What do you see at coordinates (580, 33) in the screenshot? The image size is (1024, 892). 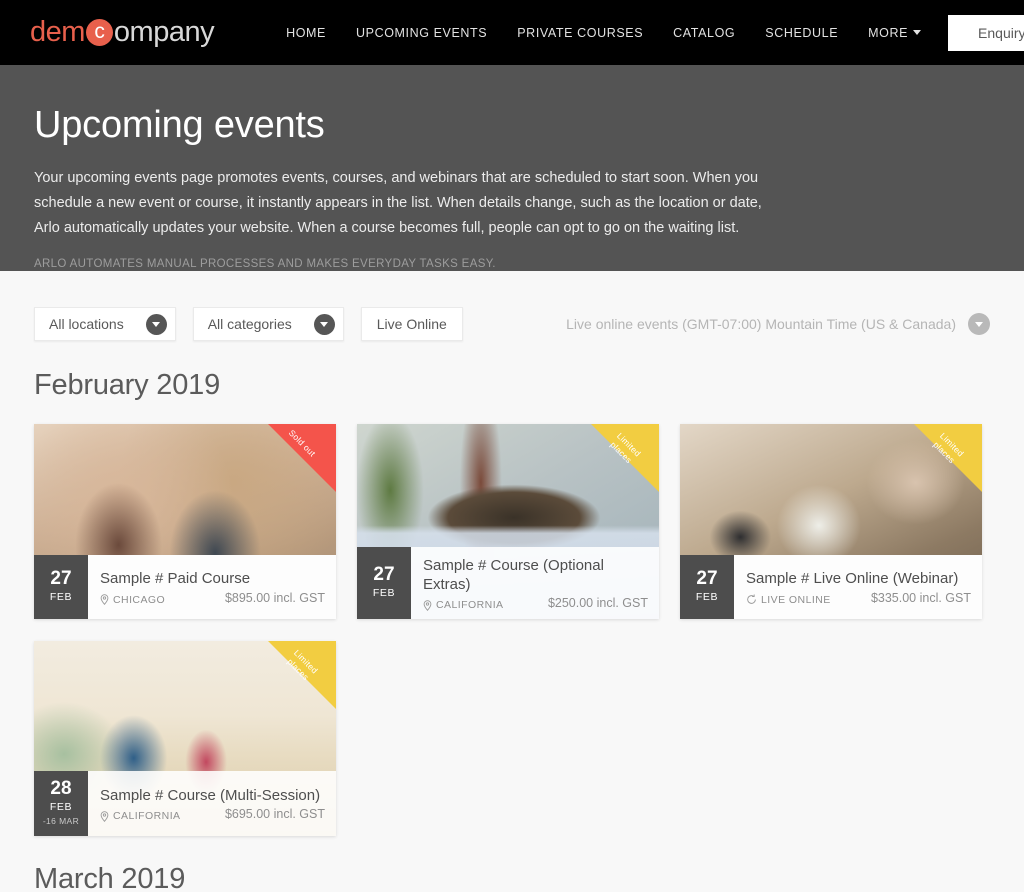 I see `nav-private-courses: PRIVATE COURSES` at bounding box center [580, 33].